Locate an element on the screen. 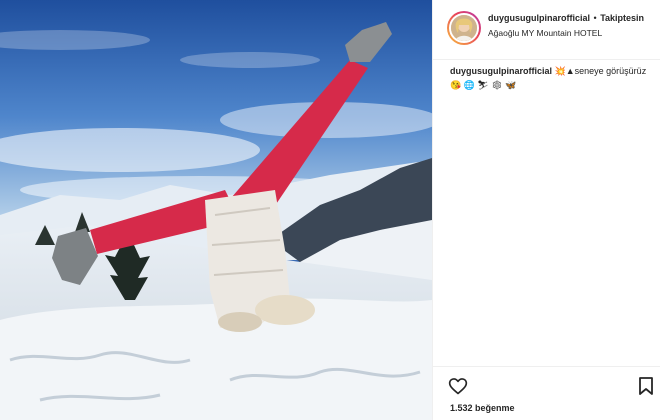 The height and width of the screenshot is (420, 660). profile-photo is located at coordinates (464, 28).